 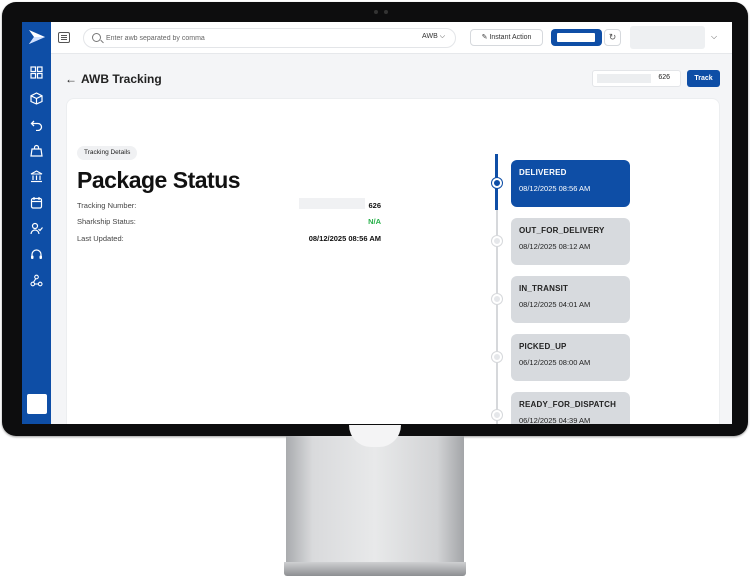 What do you see at coordinates (562, 230) in the screenshot?
I see `timeline-event-status: OUT_FOR_DELIVERY` at bounding box center [562, 230].